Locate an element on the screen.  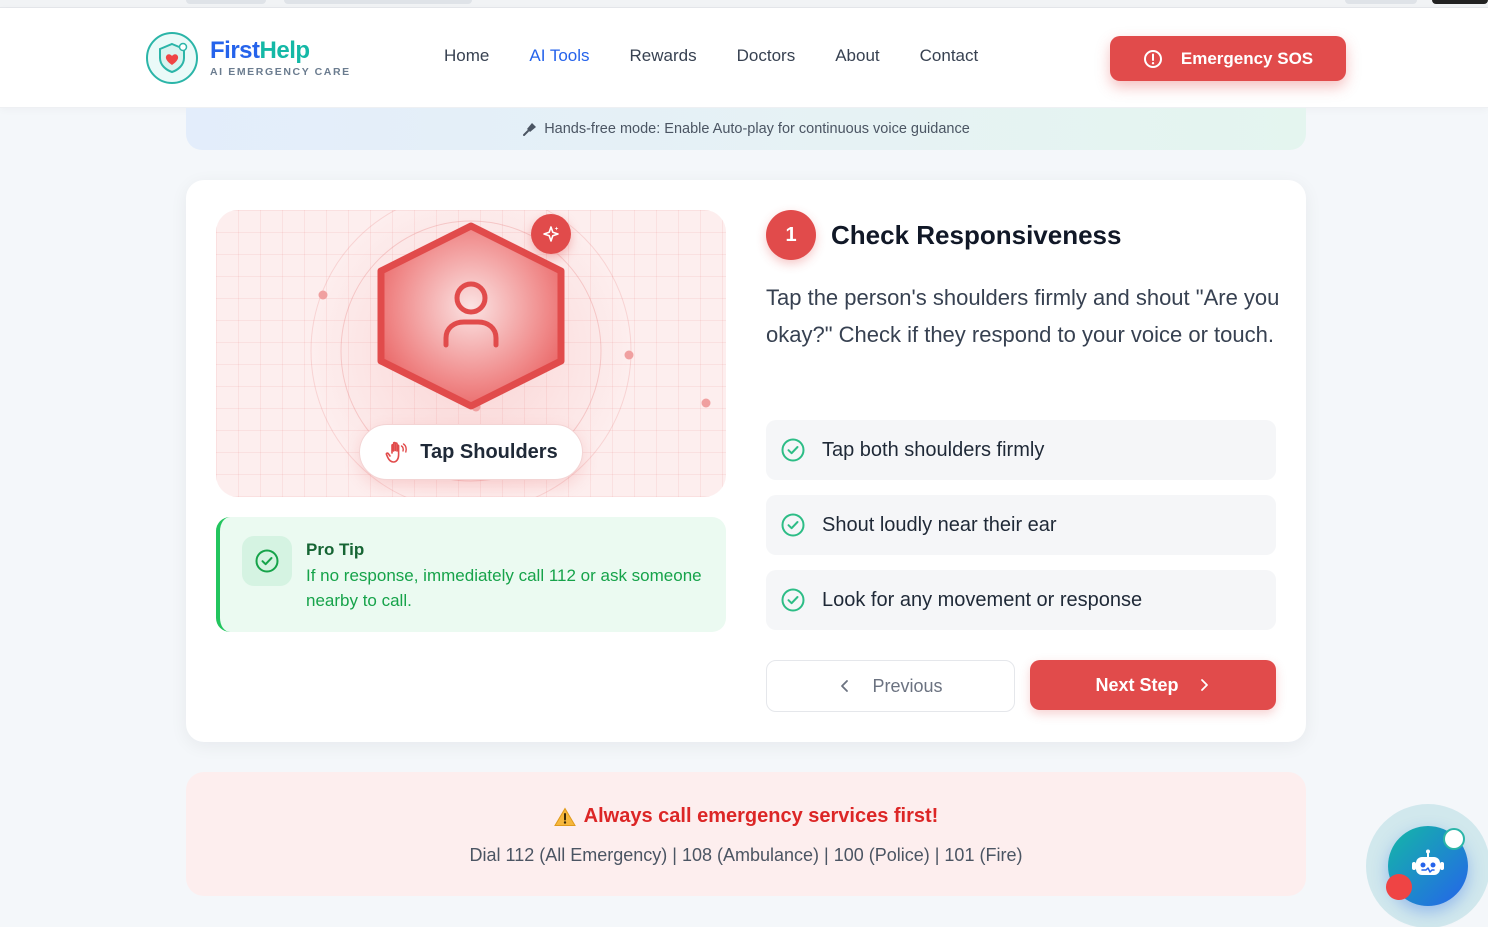
chatbot-online-indicator is located at coordinates (1454, 839).